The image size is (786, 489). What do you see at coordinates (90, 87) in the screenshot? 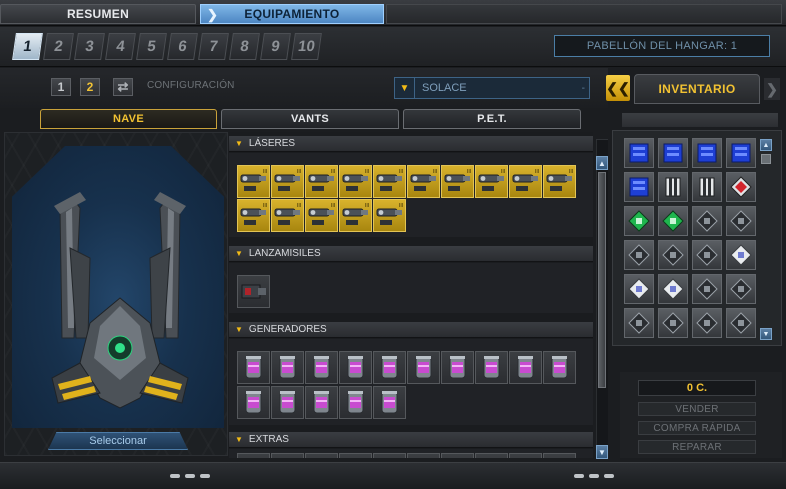
I see `config-2-button: 2` at bounding box center [90, 87].